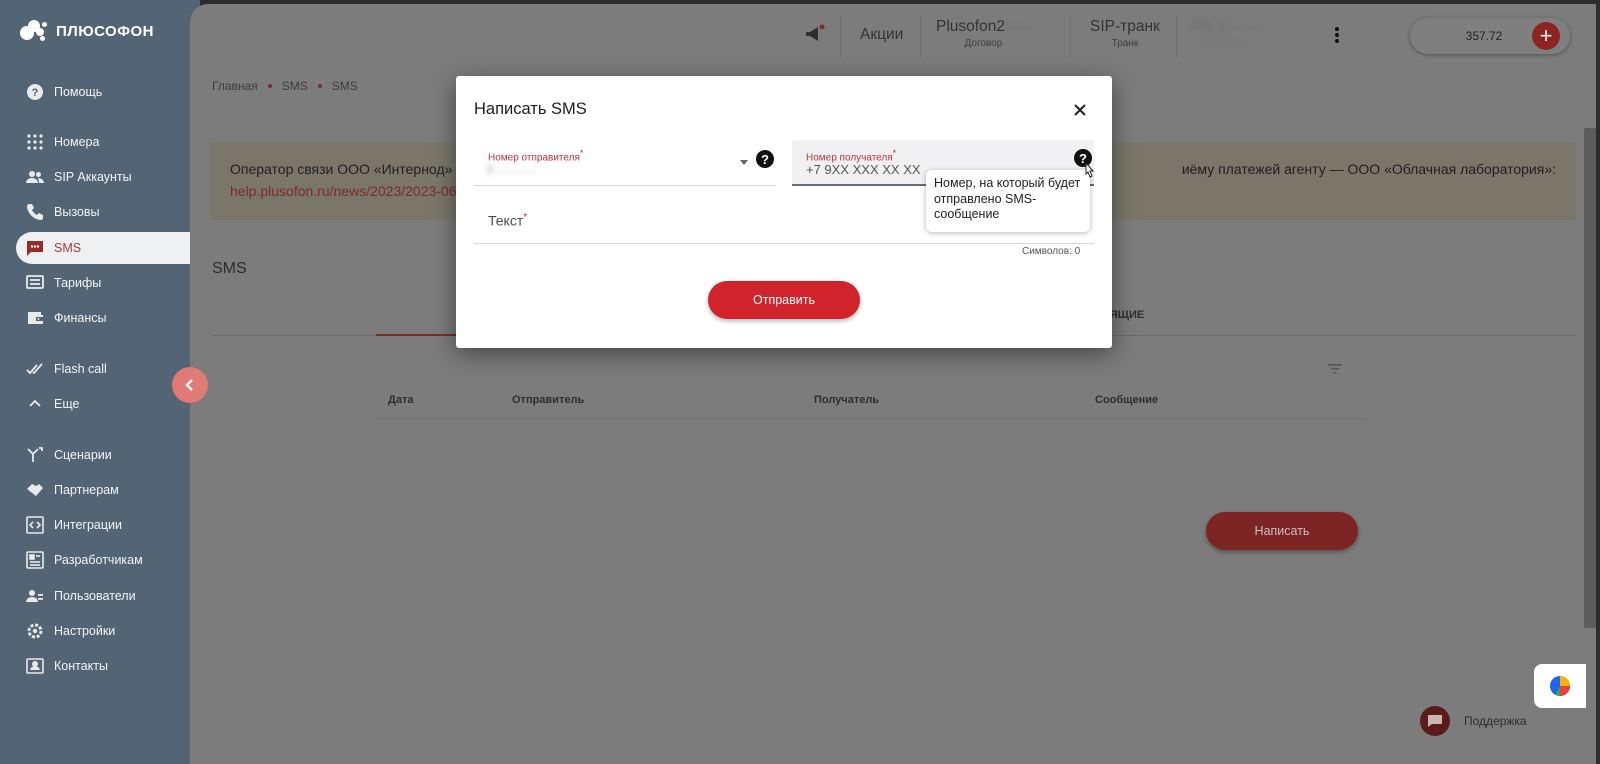 This screenshot has width=1600, height=764. I want to click on column-header-sender: Отправитель, so click(548, 400).